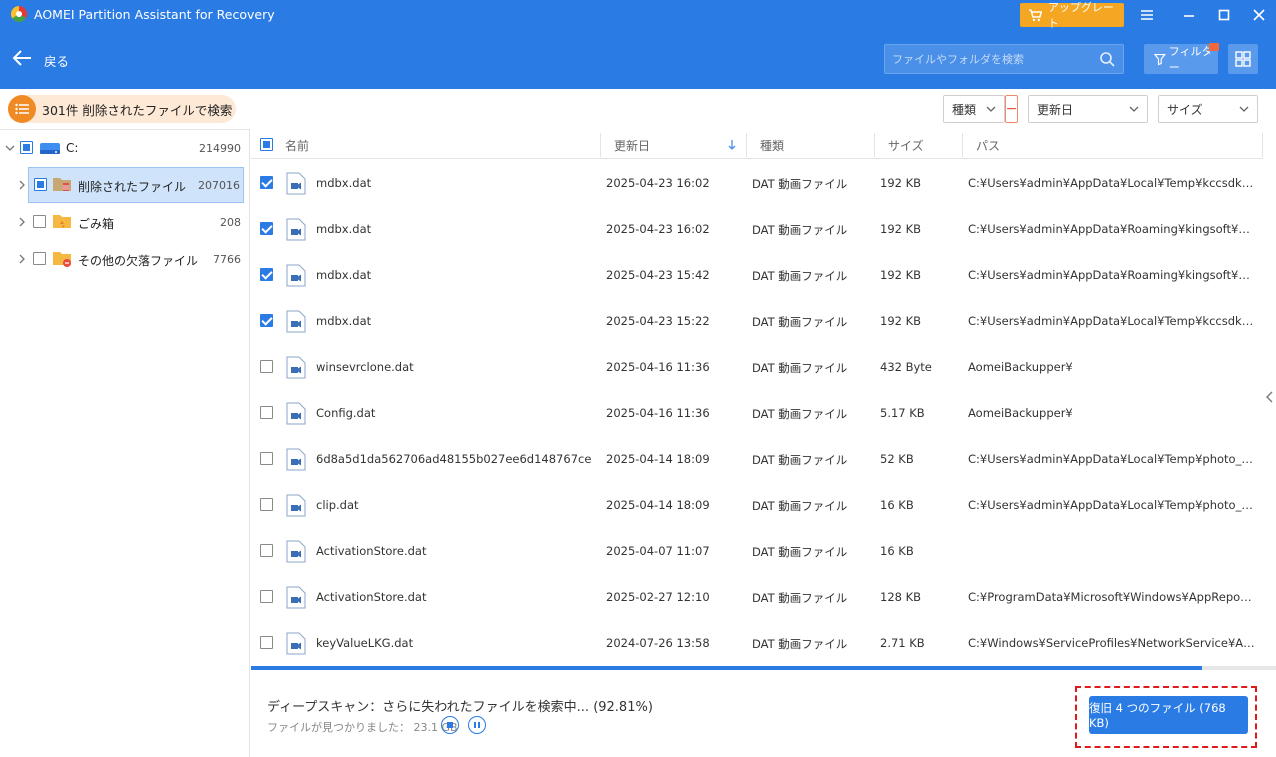 This screenshot has height=757, width=1276. Describe the element at coordinates (1189, 15) in the screenshot. I see `minimize-button` at that location.